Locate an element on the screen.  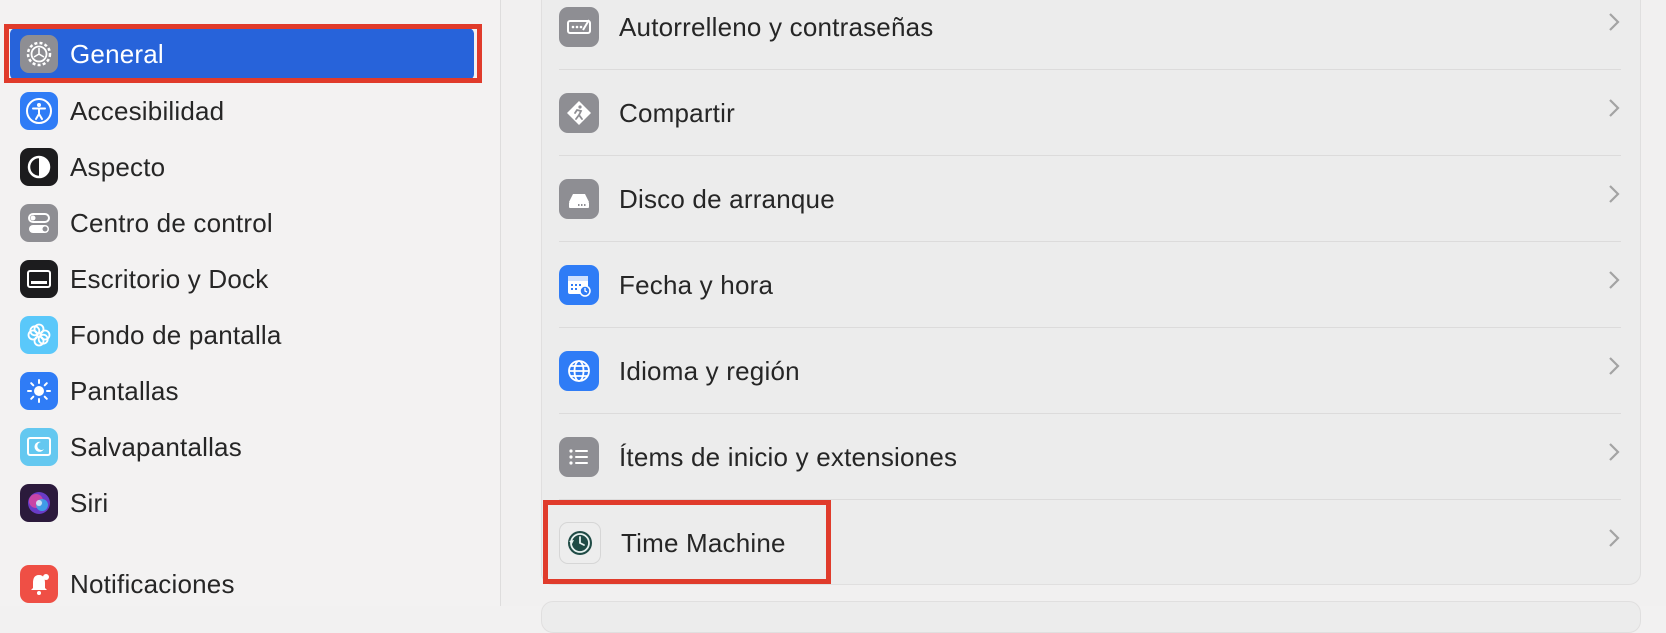
sidebar-item-label: Aspecto is located at coordinates (118, 166).